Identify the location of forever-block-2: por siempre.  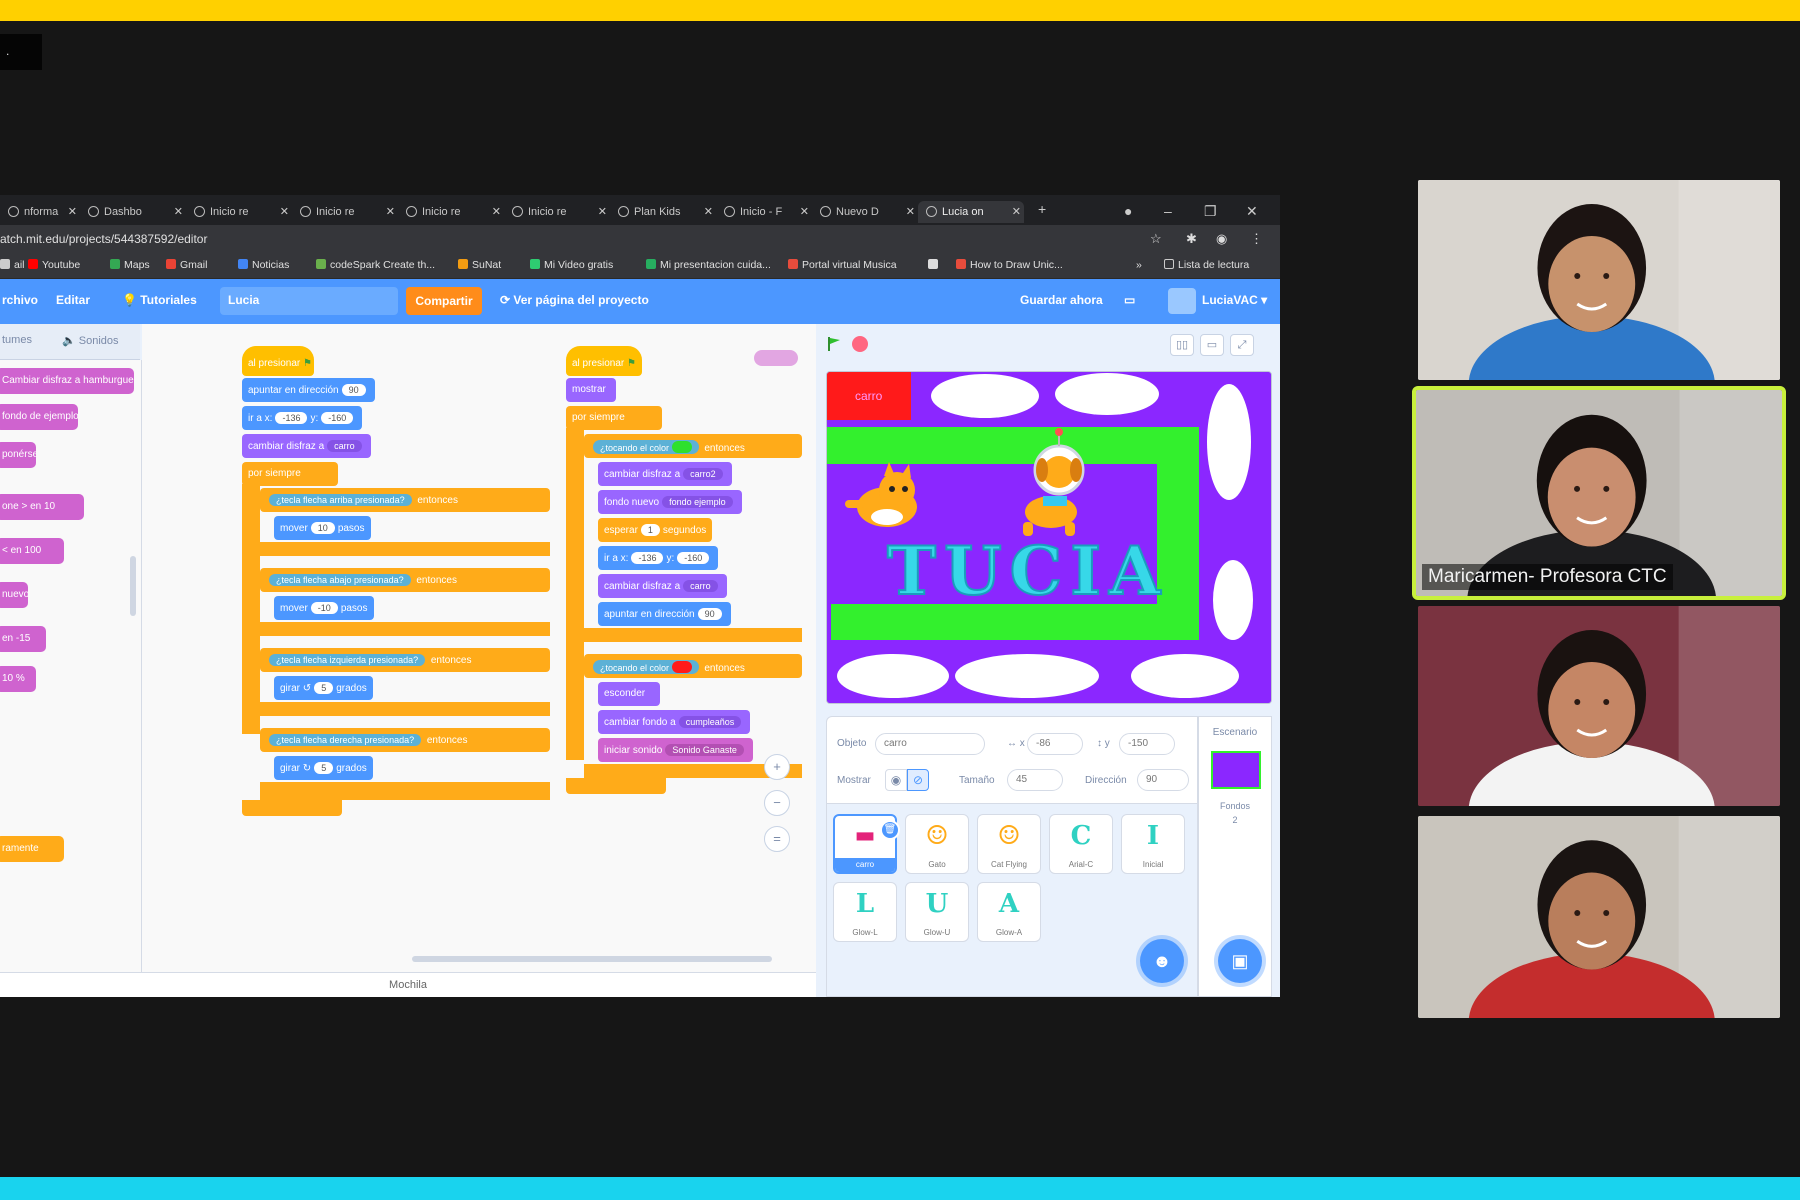
(614, 418).